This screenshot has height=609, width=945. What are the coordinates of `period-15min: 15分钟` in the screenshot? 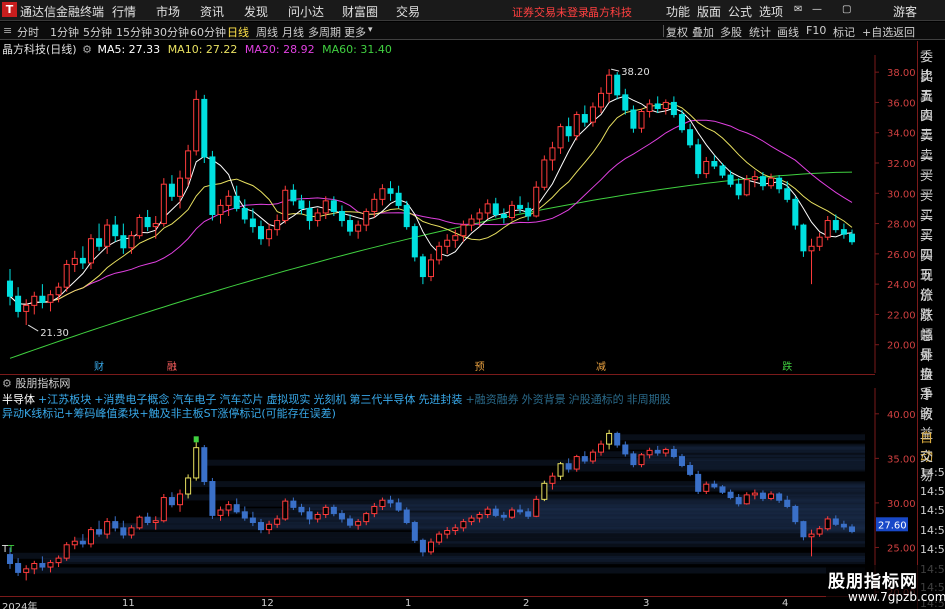 It's located at (134, 32).